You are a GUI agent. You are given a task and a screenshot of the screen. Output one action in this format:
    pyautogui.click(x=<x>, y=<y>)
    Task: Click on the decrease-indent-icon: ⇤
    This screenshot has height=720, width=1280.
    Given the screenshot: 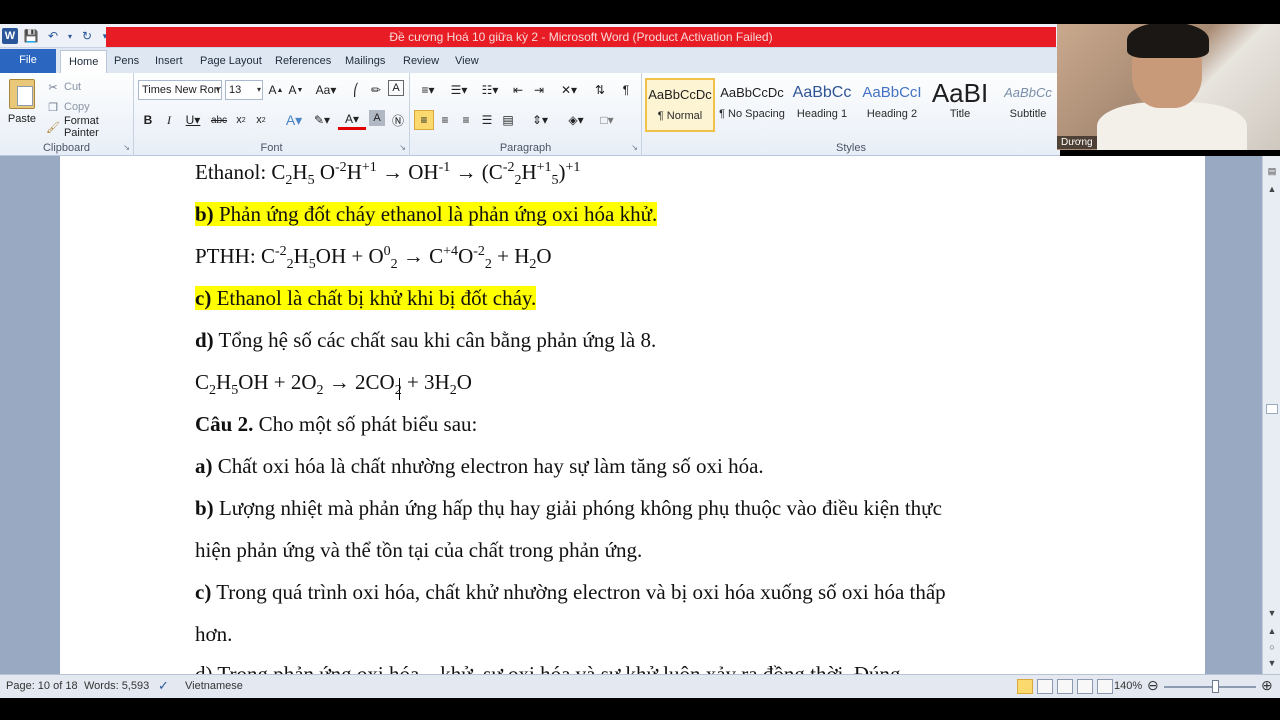 What is the action you would take?
    pyautogui.click(x=518, y=90)
    